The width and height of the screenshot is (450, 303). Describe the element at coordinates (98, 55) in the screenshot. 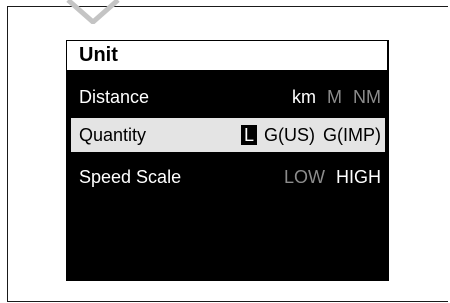

I see `screen-title: Unit` at that location.